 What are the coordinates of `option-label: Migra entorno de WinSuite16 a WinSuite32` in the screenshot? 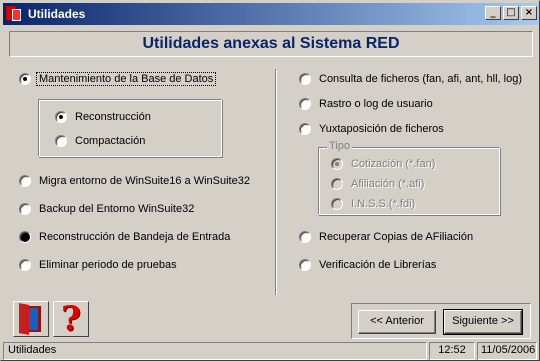 It's located at (144, 181).